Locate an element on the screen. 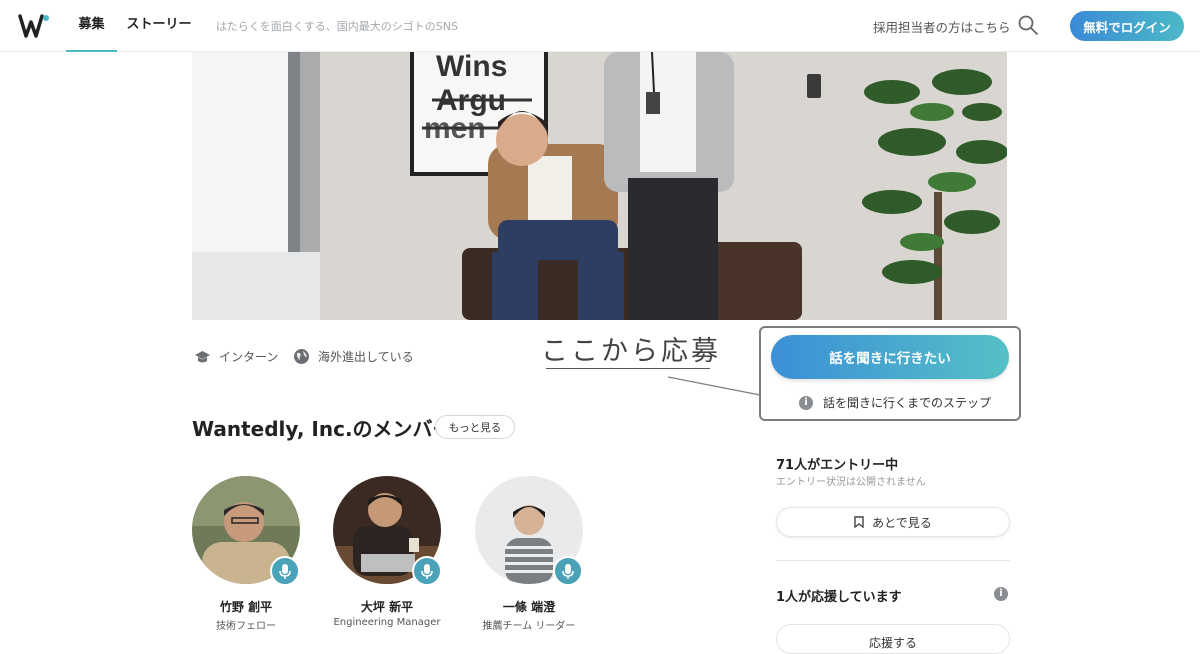 The height and width of the screenshot is (654, 1200). tag-intern-label: インターン is located at coordinates (249, 357).